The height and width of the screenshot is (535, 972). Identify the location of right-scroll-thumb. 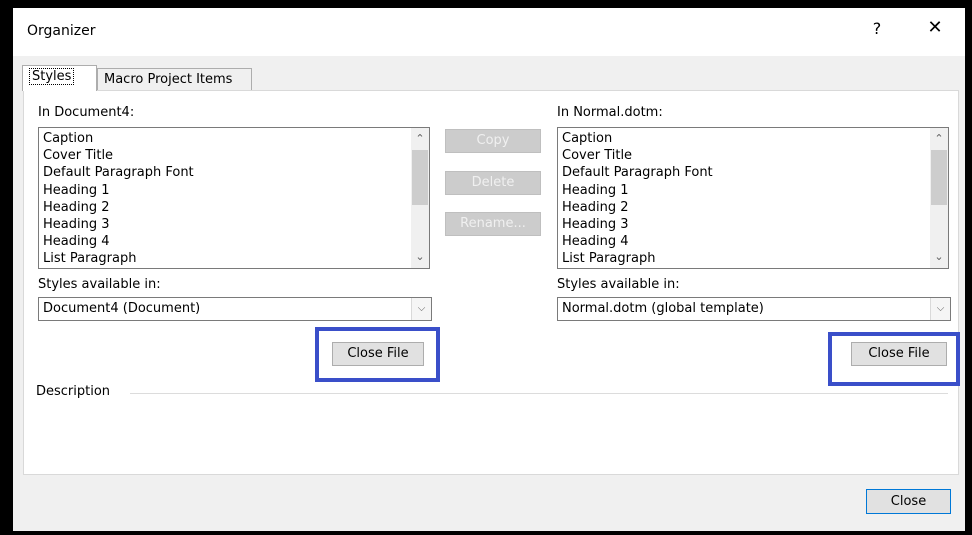
(939, 177).